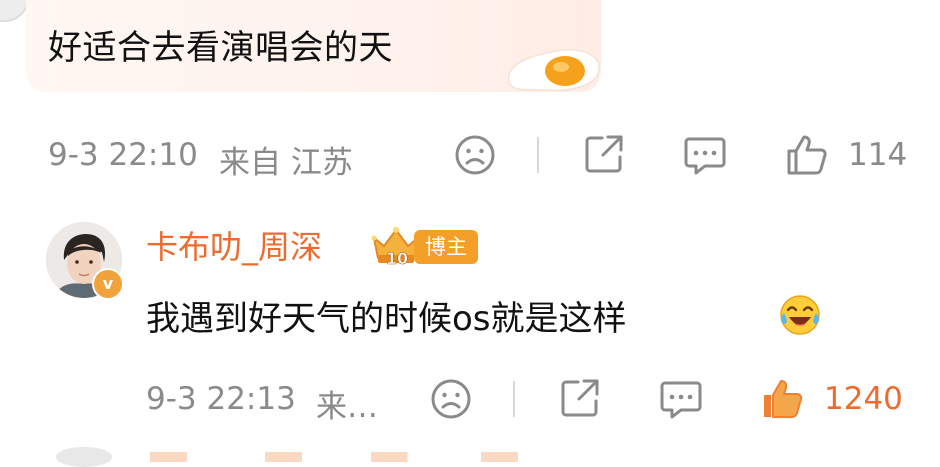 This screenshot has height=467, width=940. What do you see at coordinates (863, 399) in the screenshot?
I see `reply-like-count: 1240` at bounding box center [863, 399].